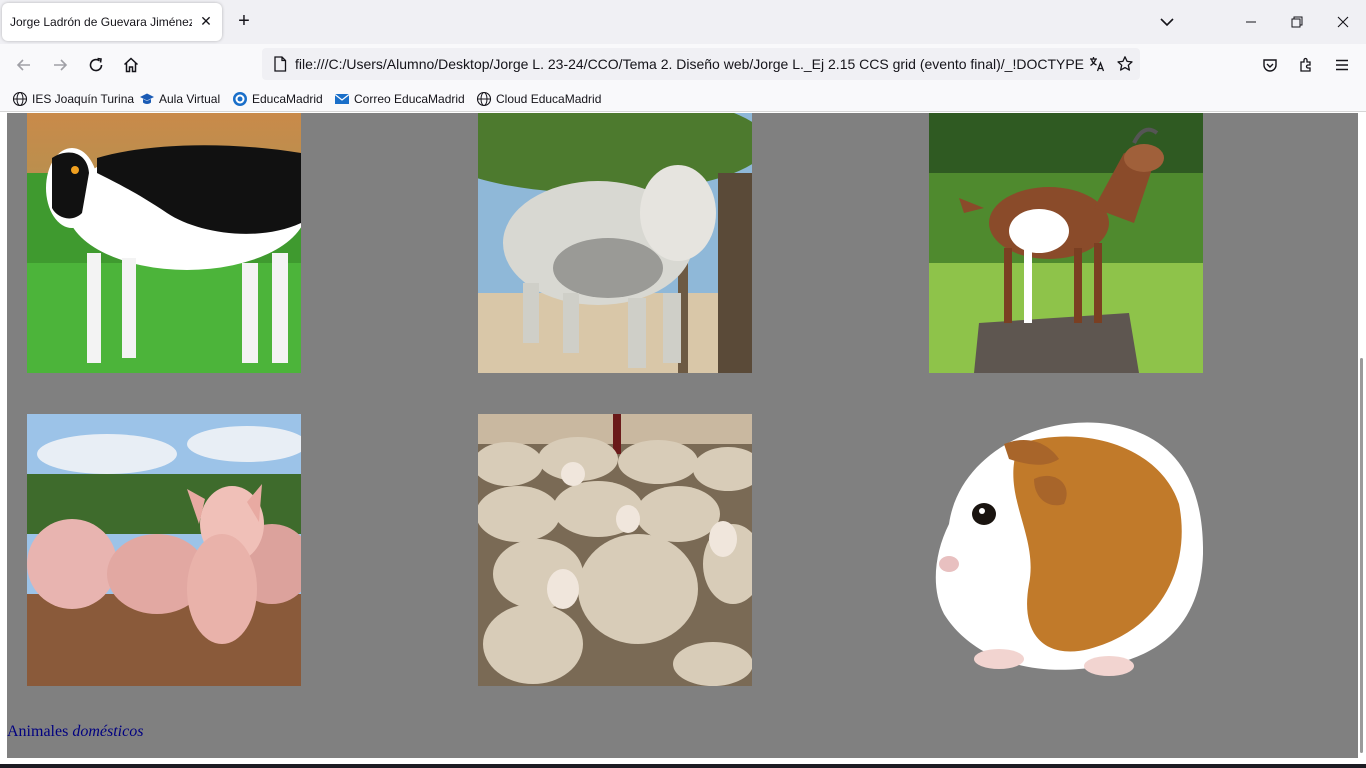 The width and height of the screenshot is (1366, 768). I want to click on close-tab-icon: ✕, so click(206, 21).